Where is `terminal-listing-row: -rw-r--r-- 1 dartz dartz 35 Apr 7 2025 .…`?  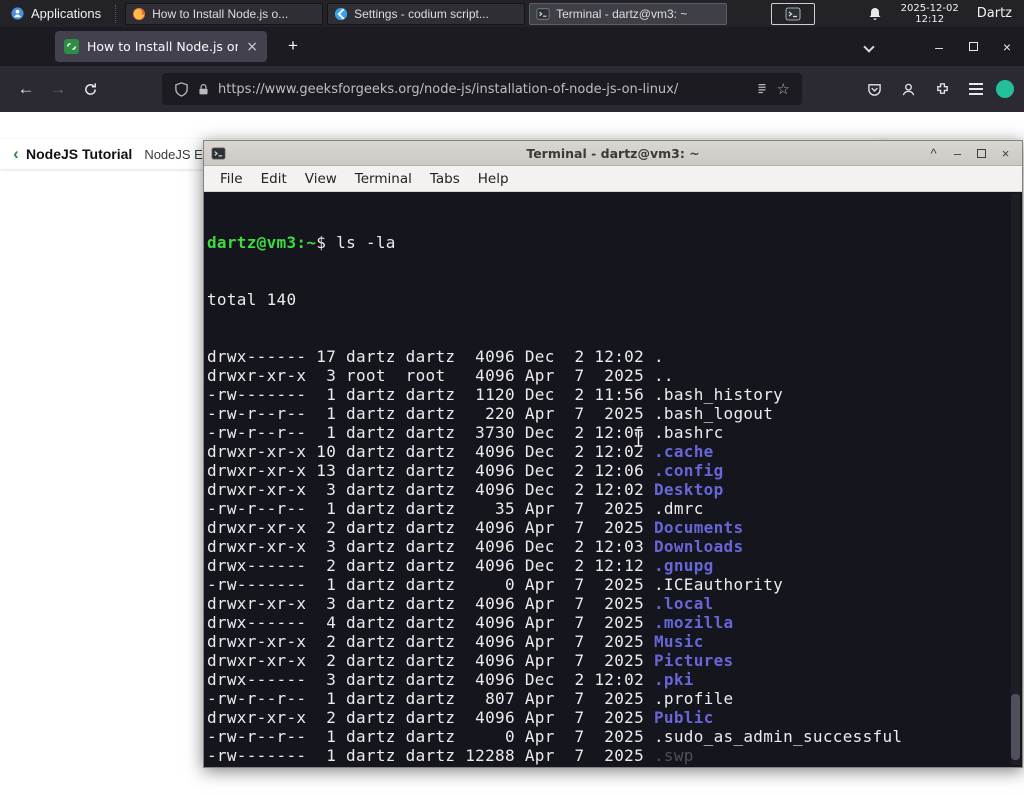
terminal-listing-row: -rw-r--r-- 1 dartz dartz 35 Apr 7 2025 .… is located at coordinates (614, 508).